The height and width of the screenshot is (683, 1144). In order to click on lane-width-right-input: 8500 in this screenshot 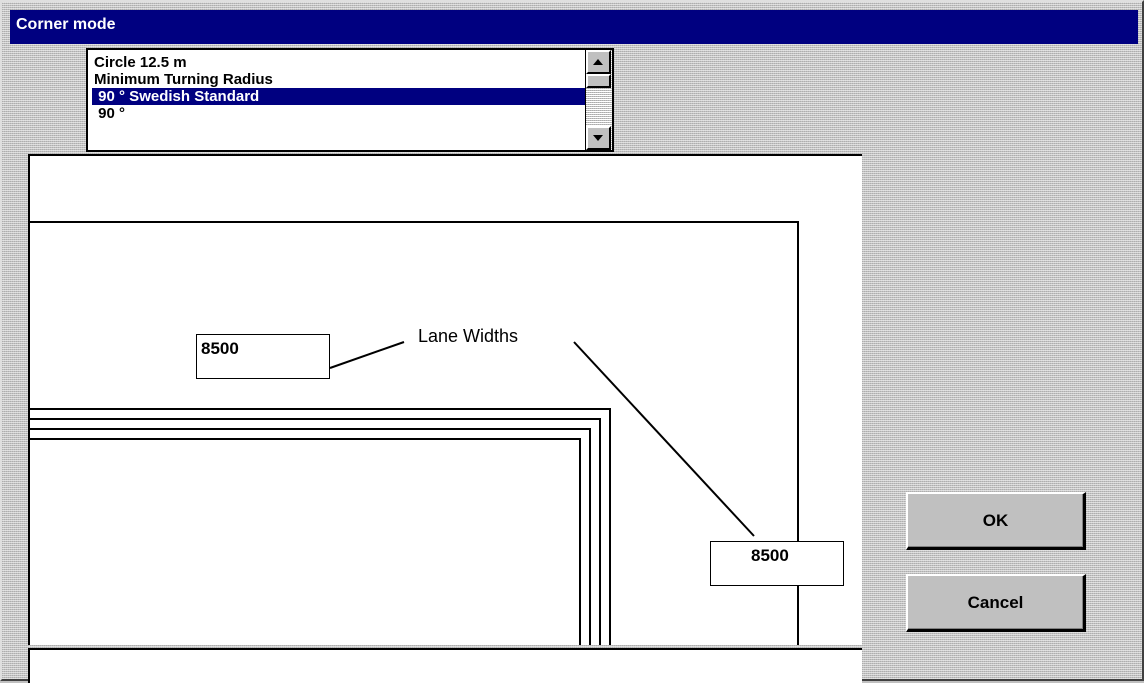, I will do `click(777, 563)`.